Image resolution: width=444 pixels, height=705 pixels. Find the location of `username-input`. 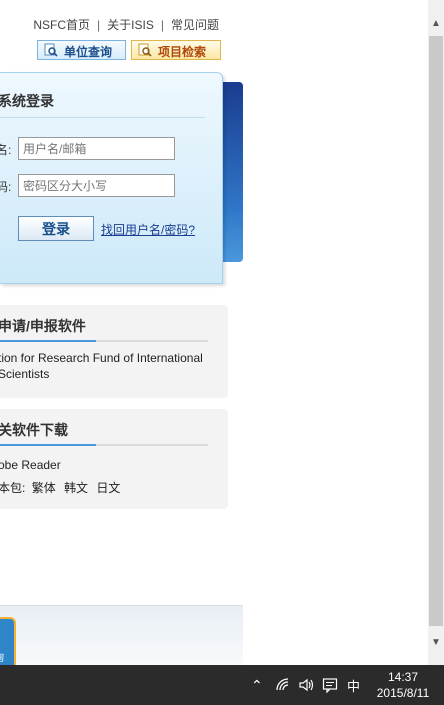

username-input is located at coordinates (96, 148).